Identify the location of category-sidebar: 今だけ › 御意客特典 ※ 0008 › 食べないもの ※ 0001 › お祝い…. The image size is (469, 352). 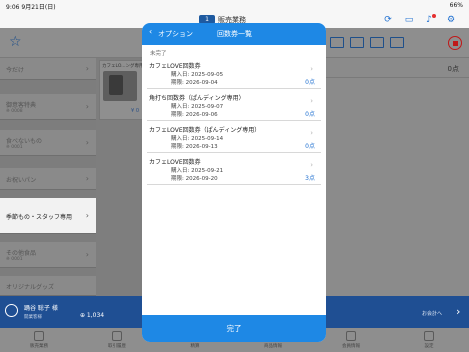
(48, 177).